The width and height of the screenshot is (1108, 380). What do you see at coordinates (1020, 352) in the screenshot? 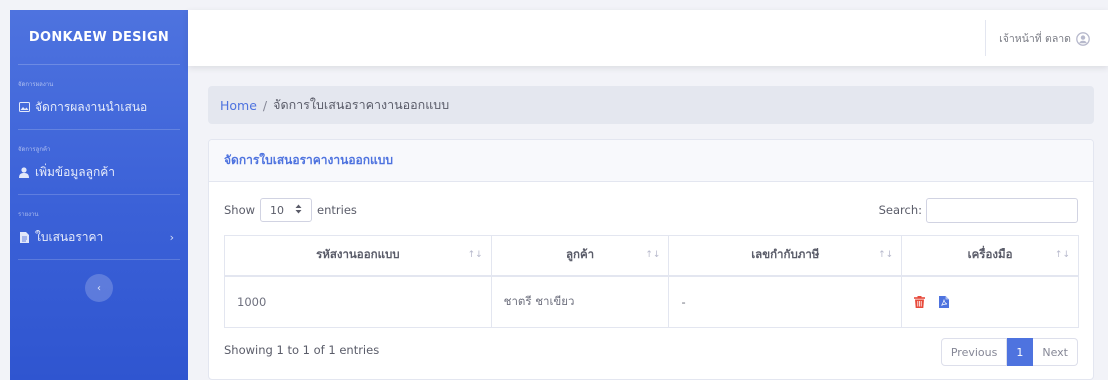
I see `pagination-page-1: 1` at bounding box center [1020, 352].